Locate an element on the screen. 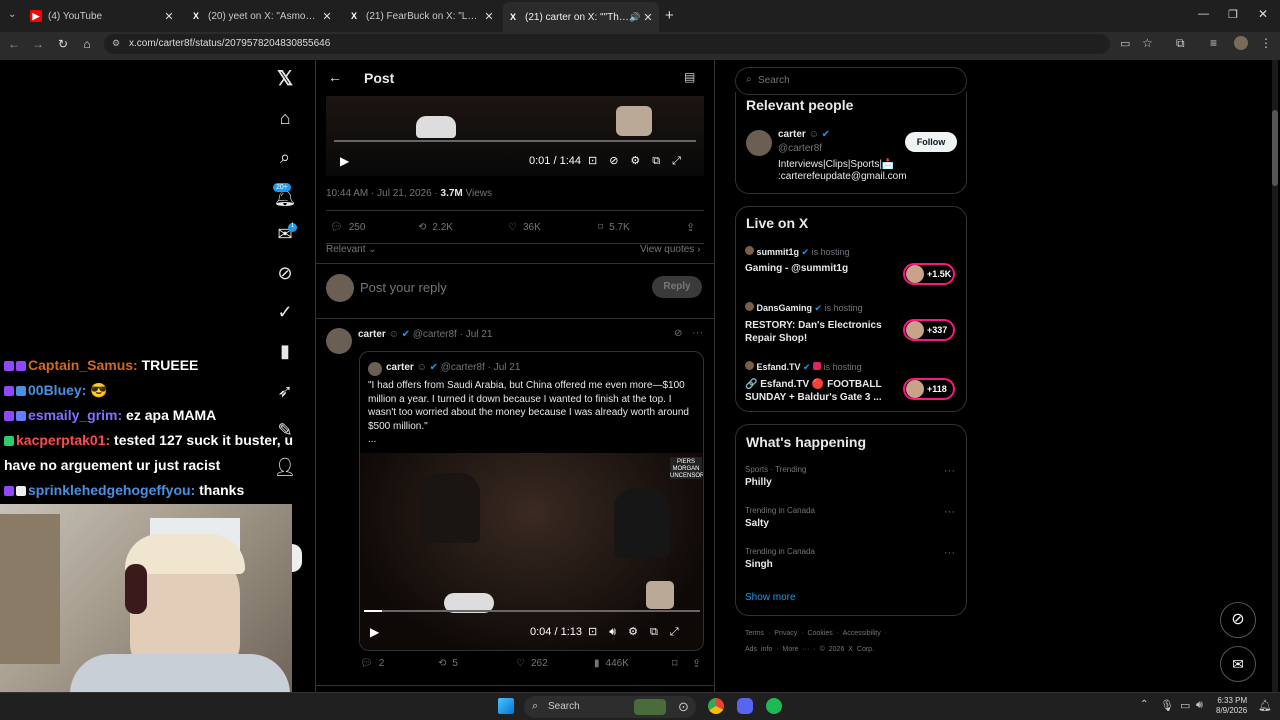  new-tab-button: + is located at coordinates (669, 15).